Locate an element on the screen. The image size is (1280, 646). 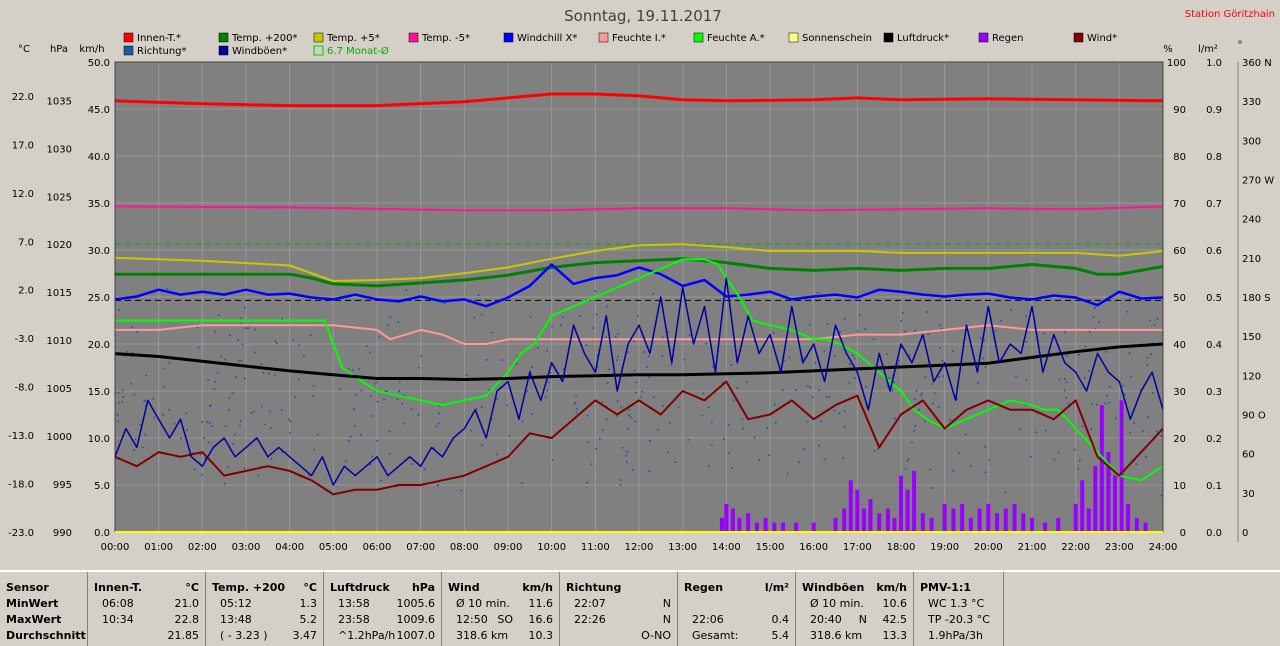
legend-swatch is located at coordinates (128, 37).